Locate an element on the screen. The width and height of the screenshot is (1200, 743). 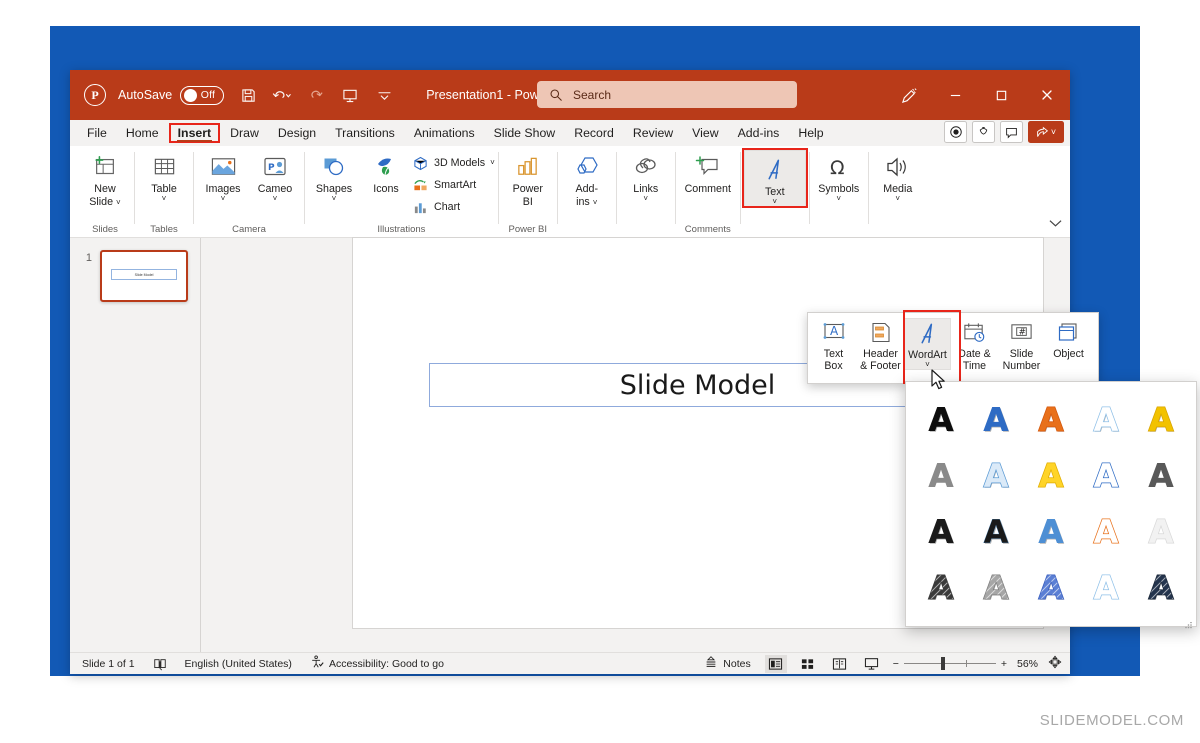
notes-button: Notes is located at coordinates (727, 663).